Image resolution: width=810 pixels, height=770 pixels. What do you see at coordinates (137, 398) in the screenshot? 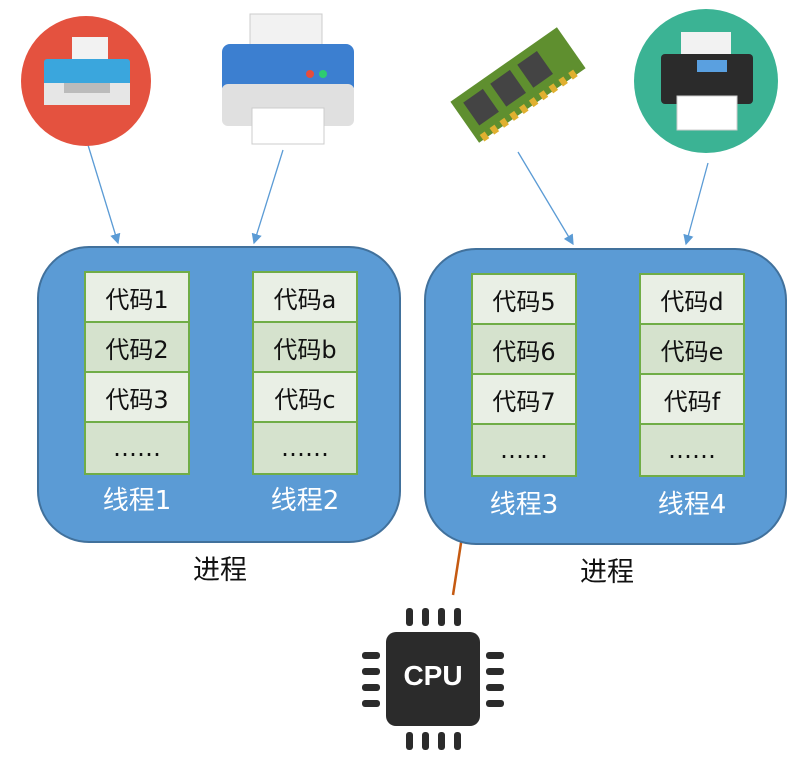
I see `code-cell: 代码3` at bounding box center [137, 398].